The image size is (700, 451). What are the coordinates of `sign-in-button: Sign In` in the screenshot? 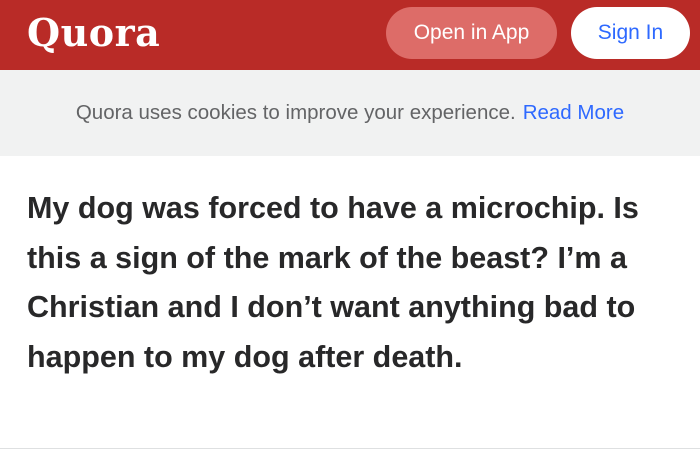 It's located at (630, 33).